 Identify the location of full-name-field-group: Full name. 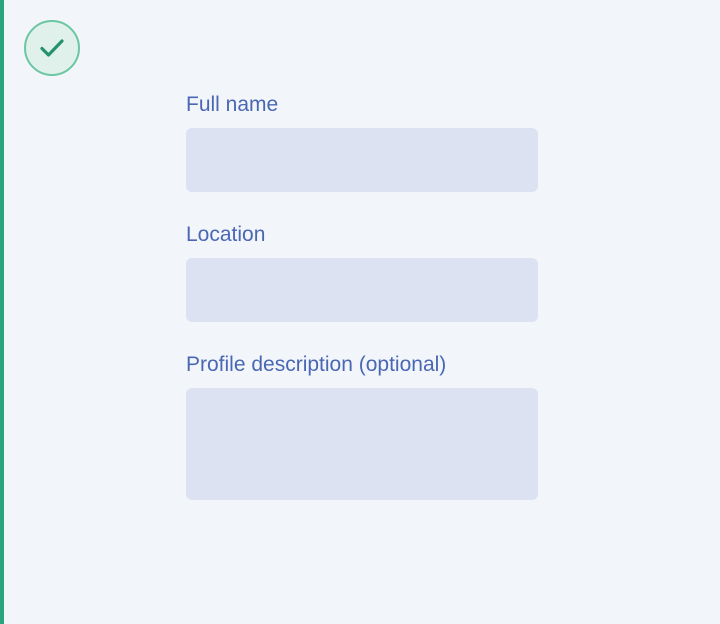
(362, 140).